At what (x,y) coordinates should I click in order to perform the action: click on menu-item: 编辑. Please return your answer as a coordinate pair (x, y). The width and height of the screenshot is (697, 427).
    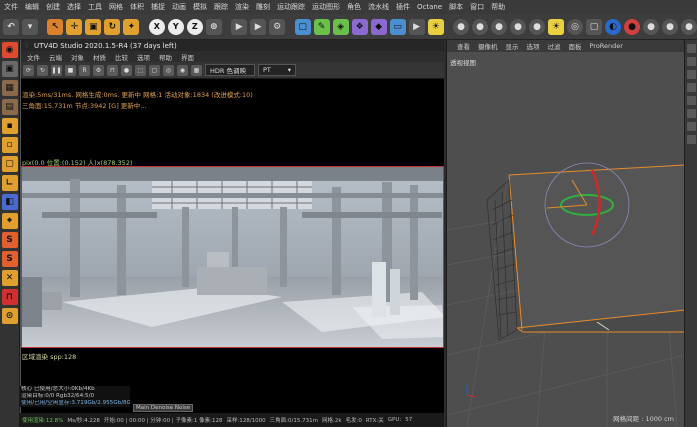
    Looking at the image, I should click on (32, 7).